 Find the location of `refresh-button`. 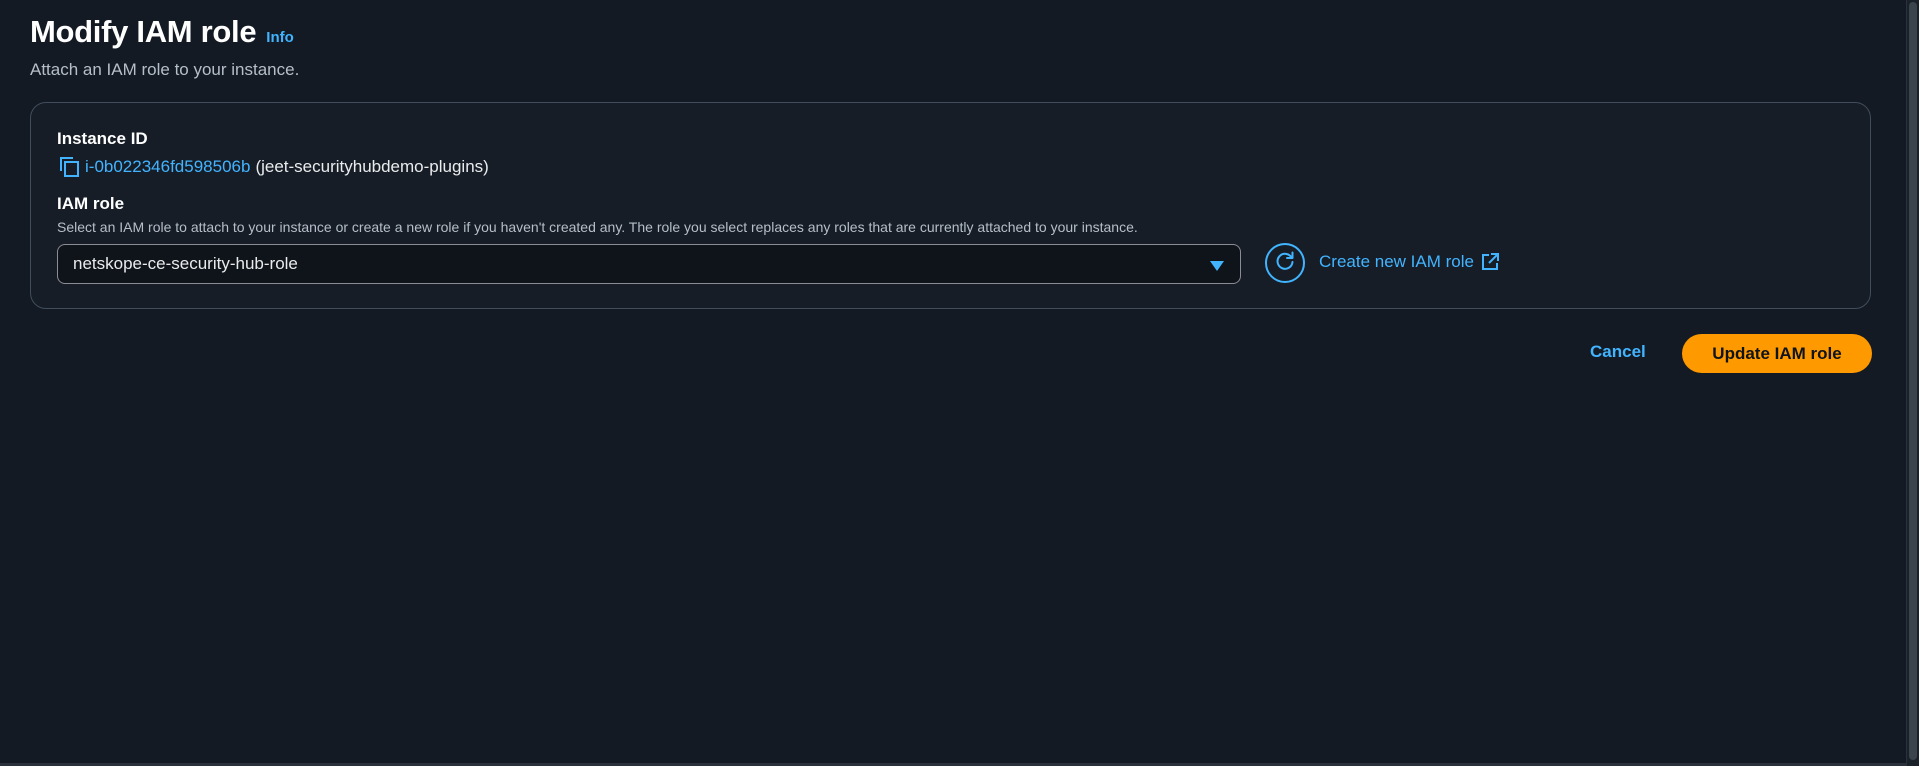

refresh-button is located at coordinates (1285, 263).